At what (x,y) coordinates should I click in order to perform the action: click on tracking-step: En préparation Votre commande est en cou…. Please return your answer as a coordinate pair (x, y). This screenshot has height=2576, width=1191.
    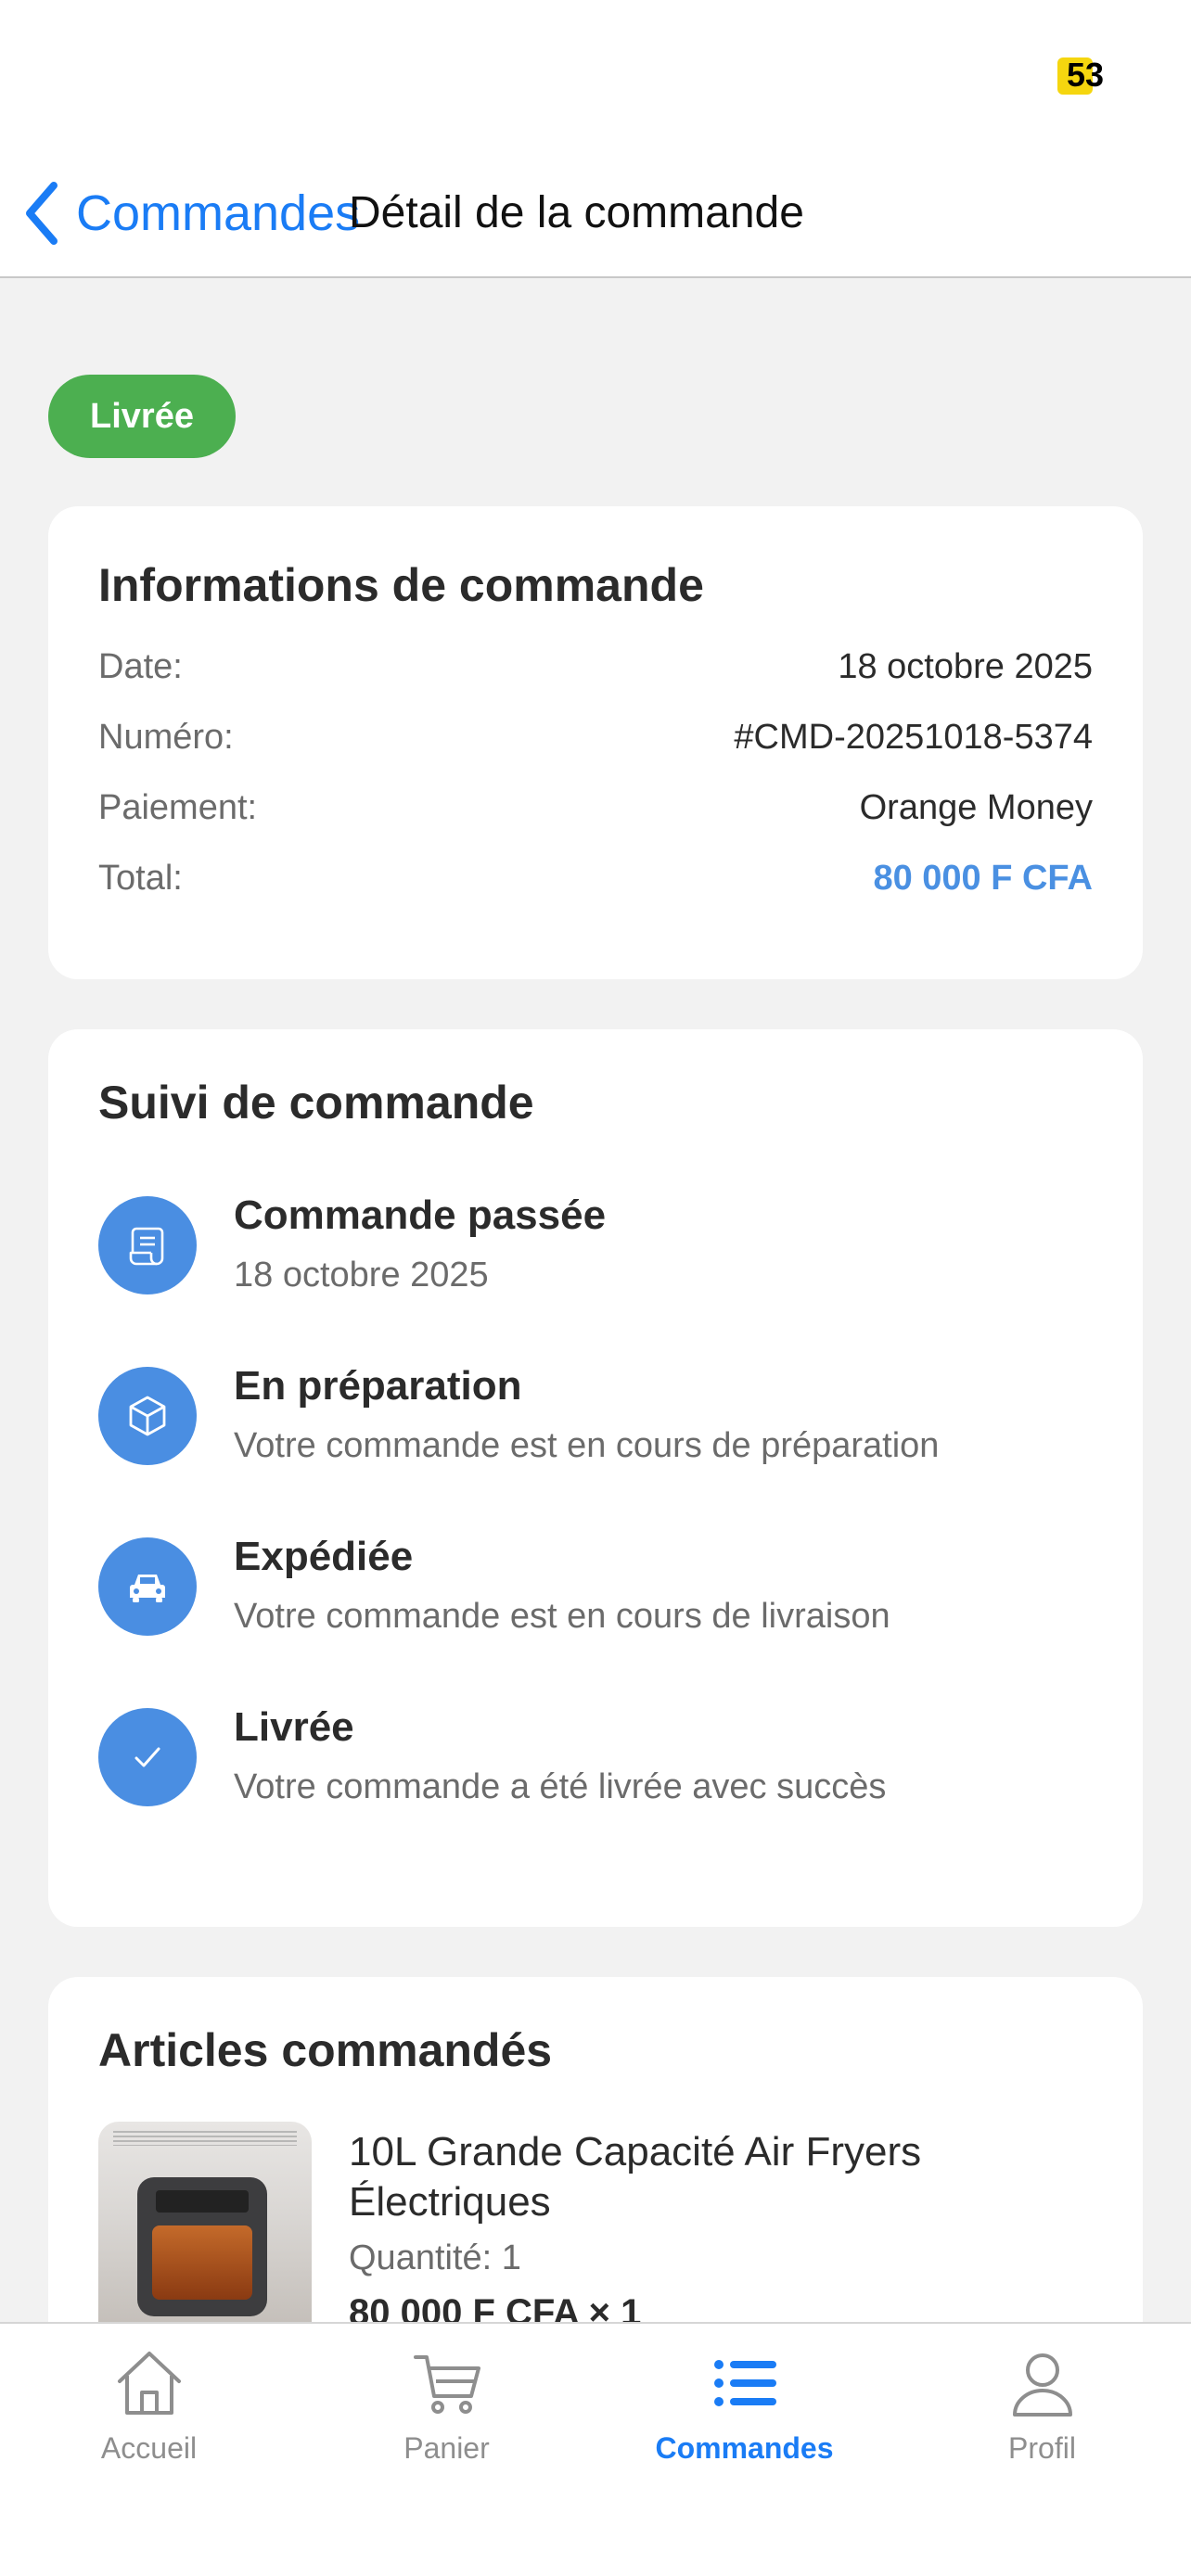
    Looking at the image, I should click on (608, 1430).